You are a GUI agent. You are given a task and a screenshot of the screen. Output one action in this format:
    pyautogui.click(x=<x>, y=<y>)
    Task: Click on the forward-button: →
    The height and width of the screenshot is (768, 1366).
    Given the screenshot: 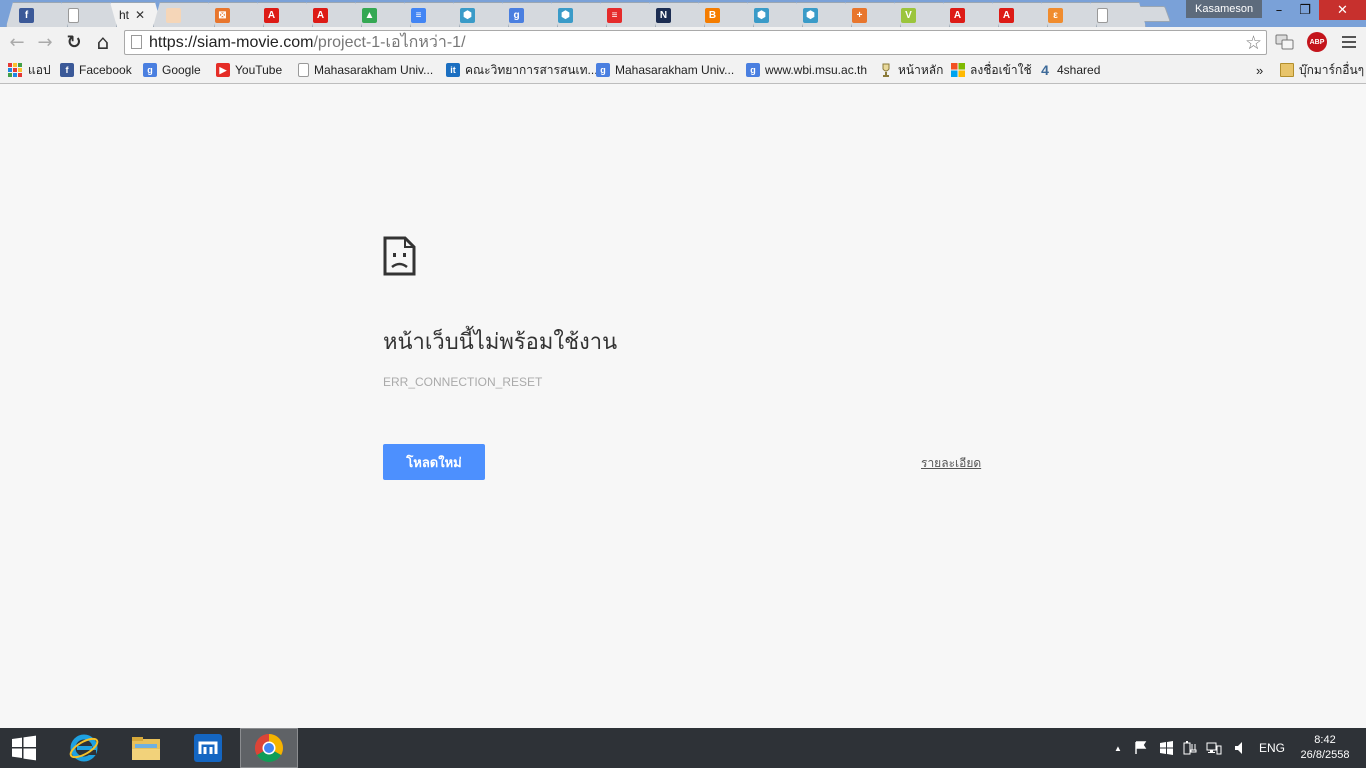 What is the action you would take?
    pyautogui.click(x=45, y=42)
    